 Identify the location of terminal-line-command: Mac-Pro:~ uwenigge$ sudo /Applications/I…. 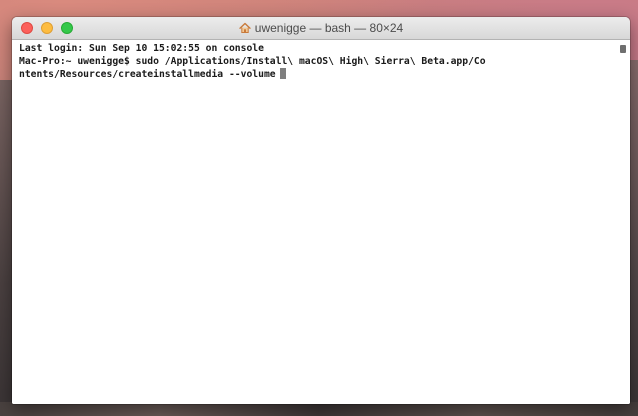
(252, 61).